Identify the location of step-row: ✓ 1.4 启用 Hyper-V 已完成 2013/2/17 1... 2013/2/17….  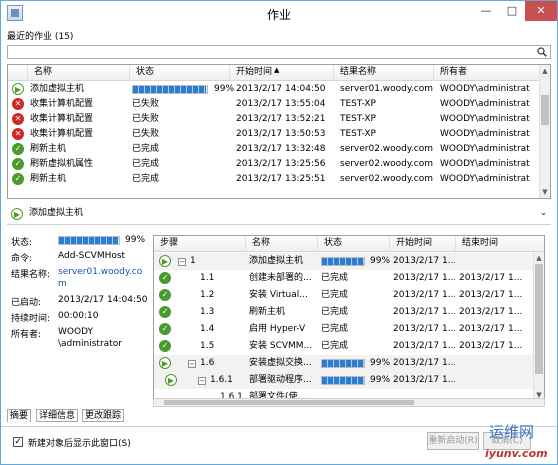
(344, 329).